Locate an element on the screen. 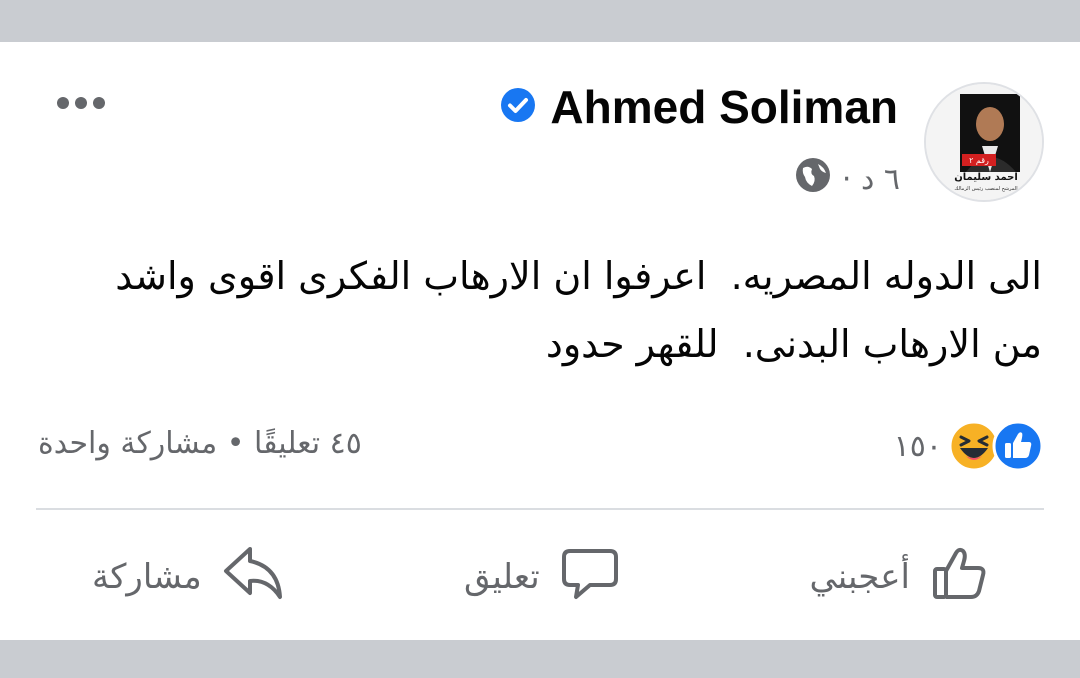  author-name: Ahmed Soliman is located at coordinates (724, 107).